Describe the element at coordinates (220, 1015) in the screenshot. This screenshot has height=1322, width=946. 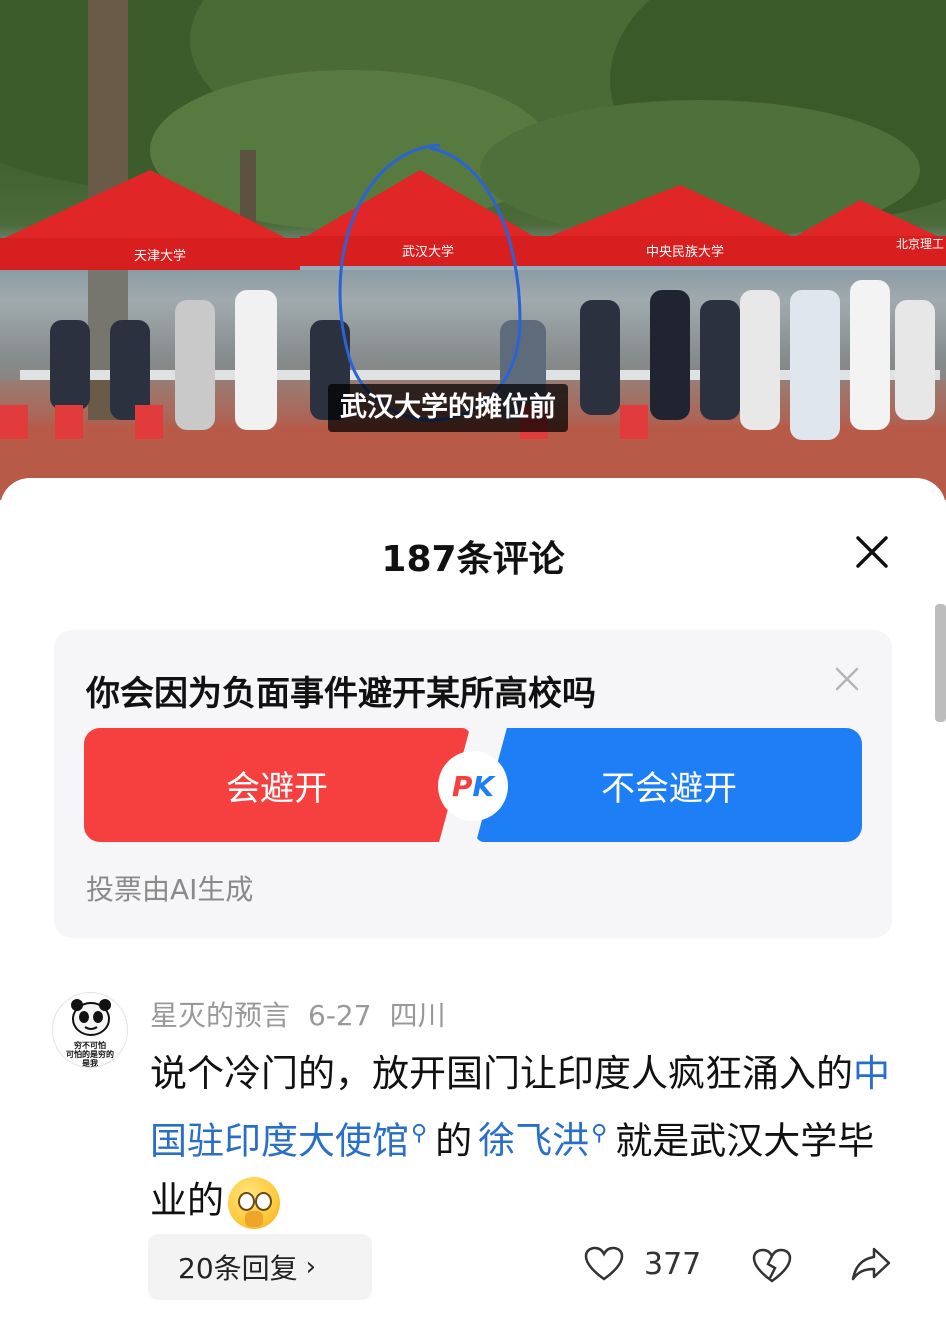
I see `comment-username: 星灭的预言` at that location.